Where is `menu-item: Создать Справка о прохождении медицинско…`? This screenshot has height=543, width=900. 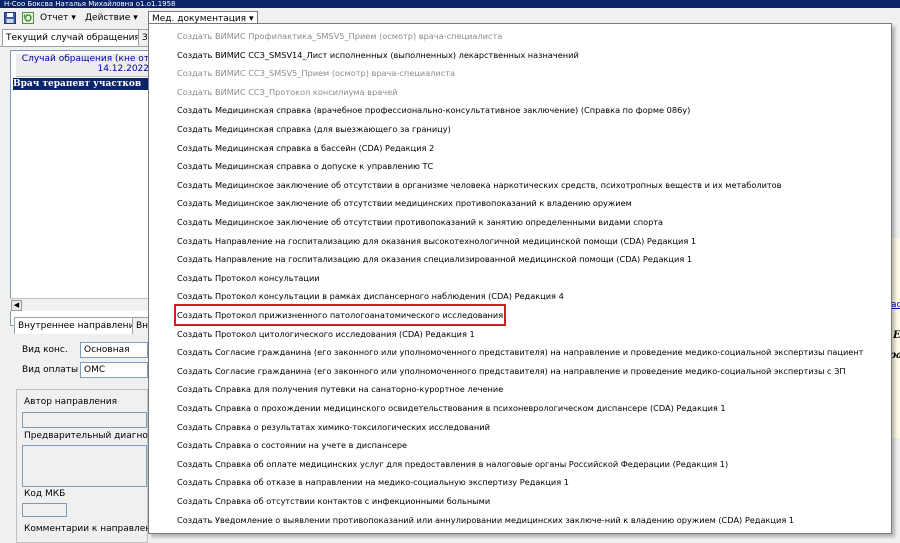 menu-item: Создать Справка о прохождении медицинско… is located at coordinates (451, 408).